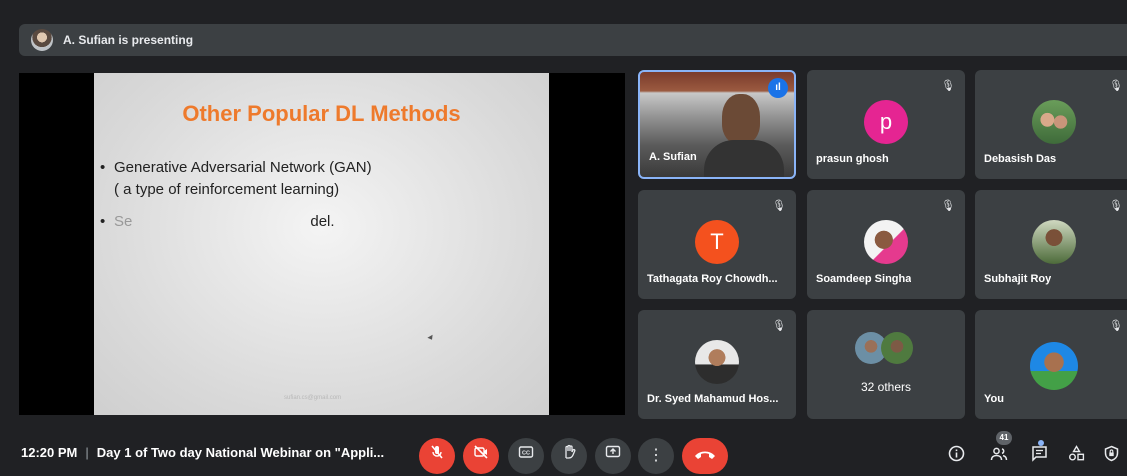  What do you see at coordinates (1076, 453) in the screenshot?
I see `activities-icon` at bounding box center [1076, 453].